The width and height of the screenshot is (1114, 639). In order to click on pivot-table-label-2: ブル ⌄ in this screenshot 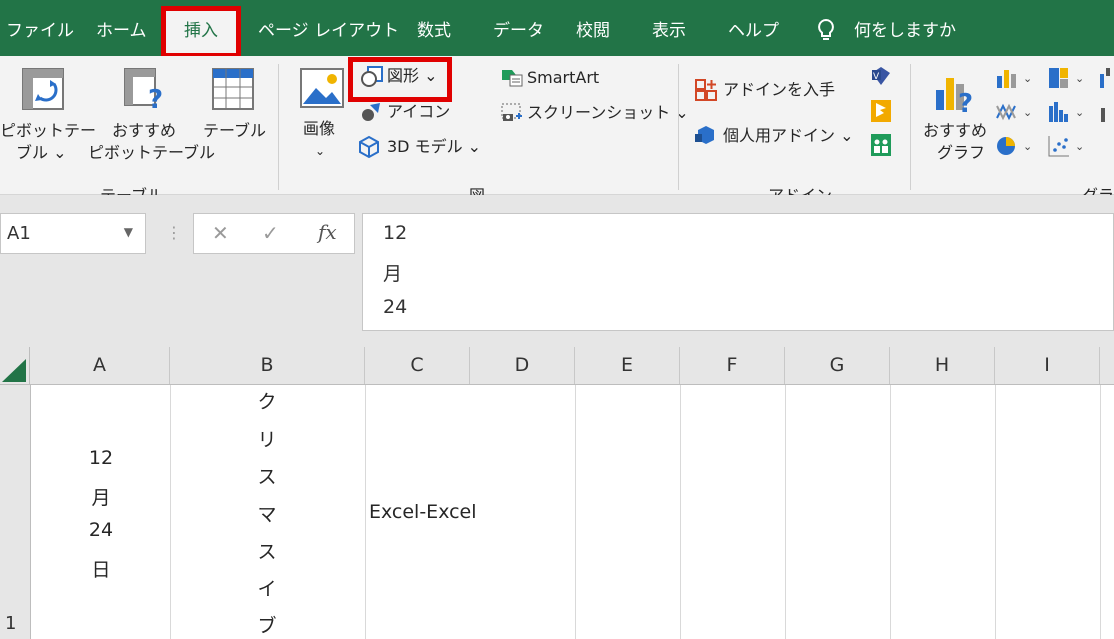, I will do `click(41, 153)`.